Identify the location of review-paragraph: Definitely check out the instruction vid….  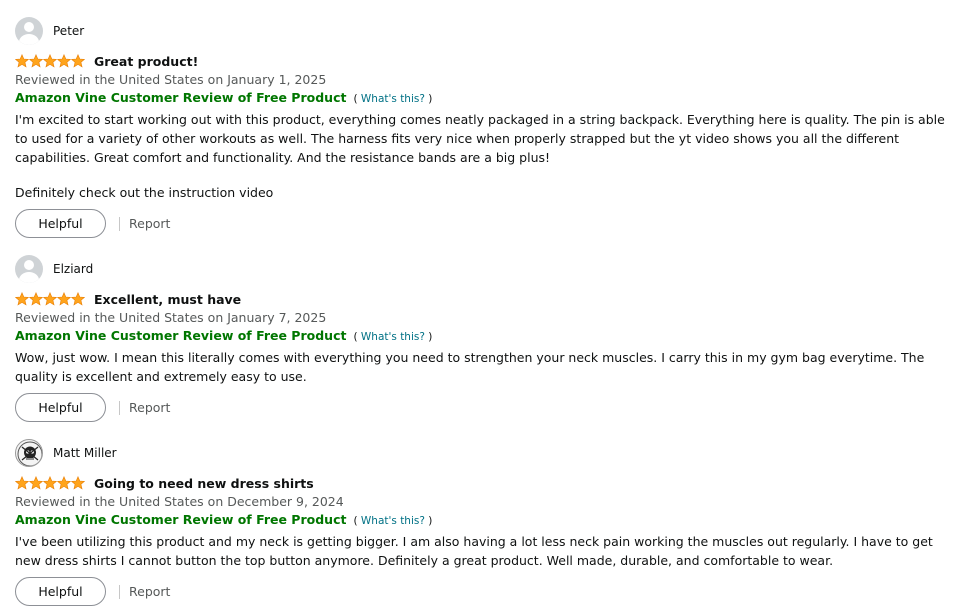
(144, 192).